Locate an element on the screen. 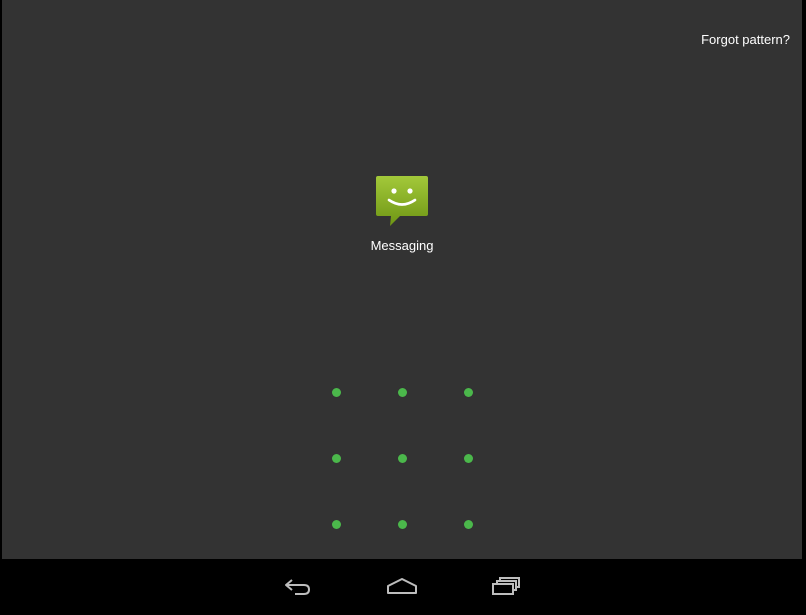  home-icon is located at coordinates (402, 586).